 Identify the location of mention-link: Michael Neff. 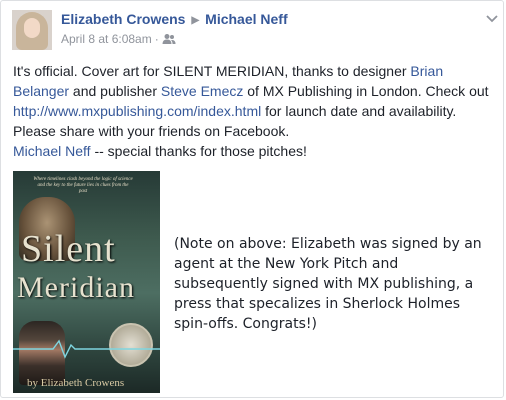
(52, 151).